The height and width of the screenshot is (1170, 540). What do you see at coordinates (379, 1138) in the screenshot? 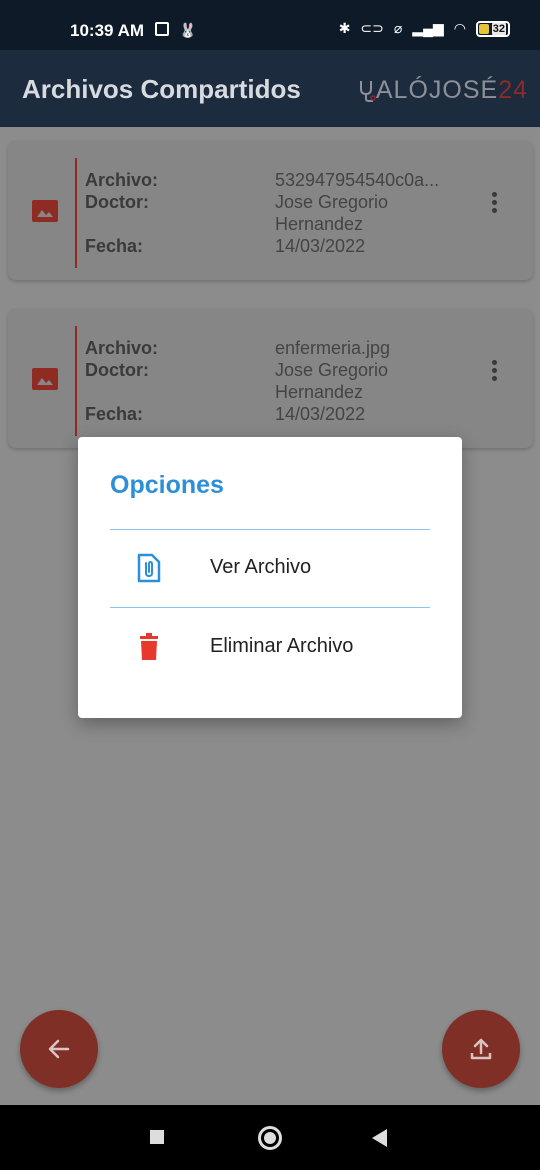
I see `system-back-button` at bounding box center [379, 1138].